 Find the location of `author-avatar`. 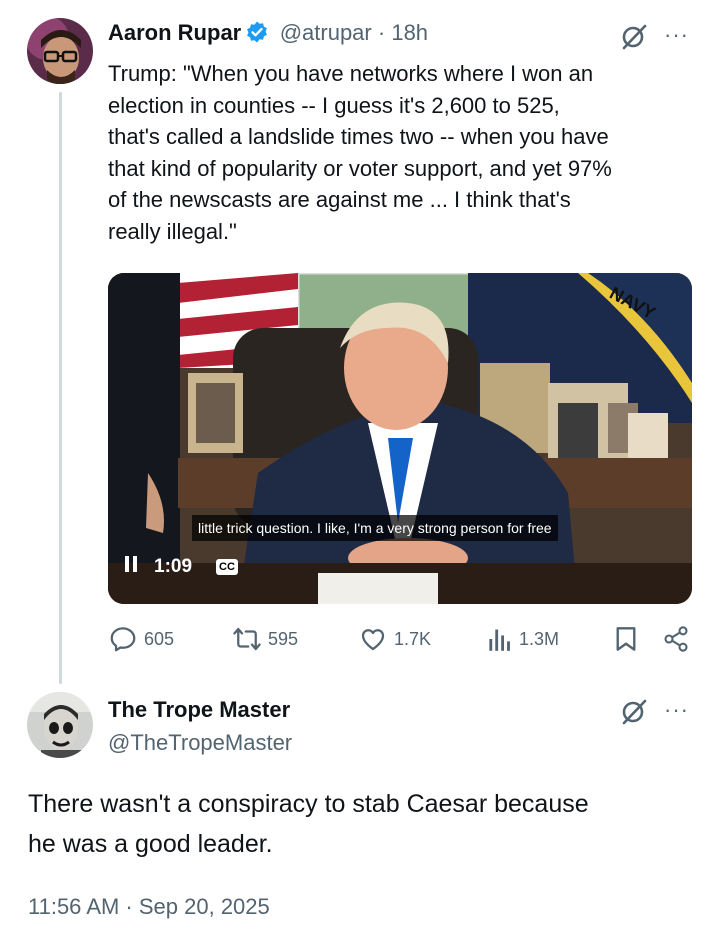

author-avatar is located at coordinates (60, 51).